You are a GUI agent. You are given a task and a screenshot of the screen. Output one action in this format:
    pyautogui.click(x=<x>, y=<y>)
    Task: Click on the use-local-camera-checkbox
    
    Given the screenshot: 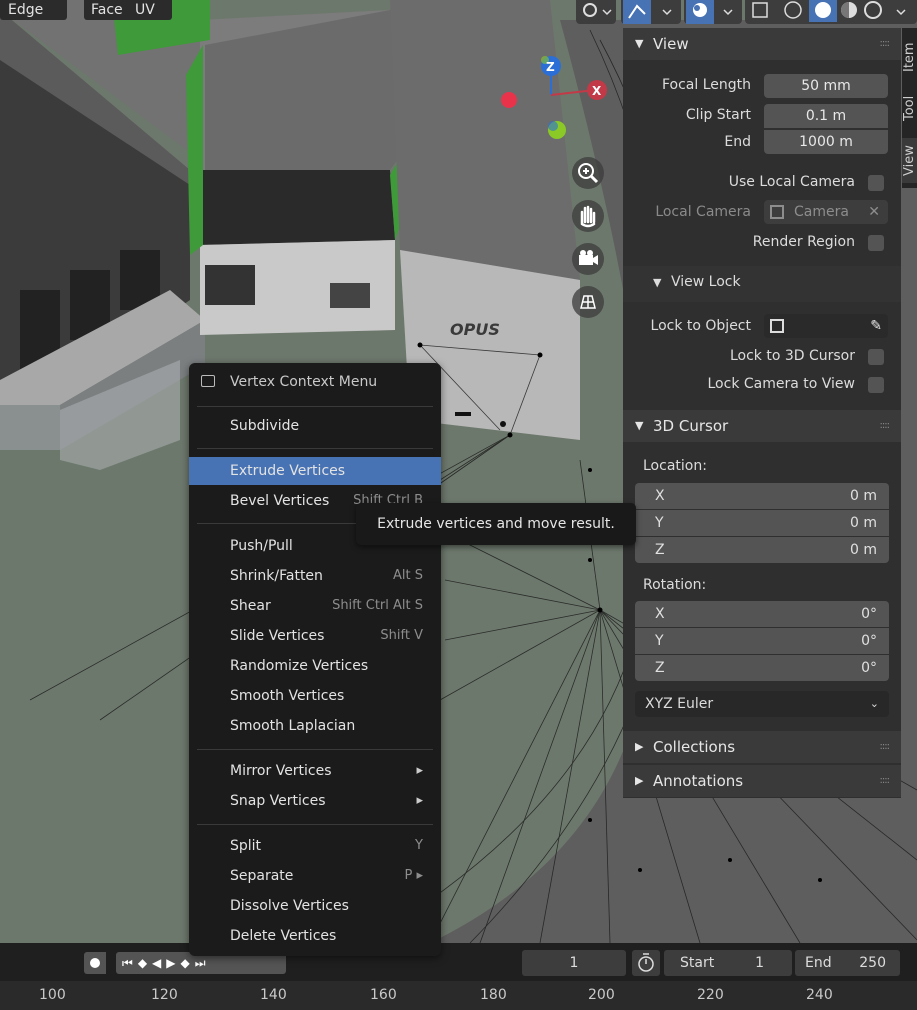 What is the action you would take?
    pyautogui.click(x=876, y=183)
    